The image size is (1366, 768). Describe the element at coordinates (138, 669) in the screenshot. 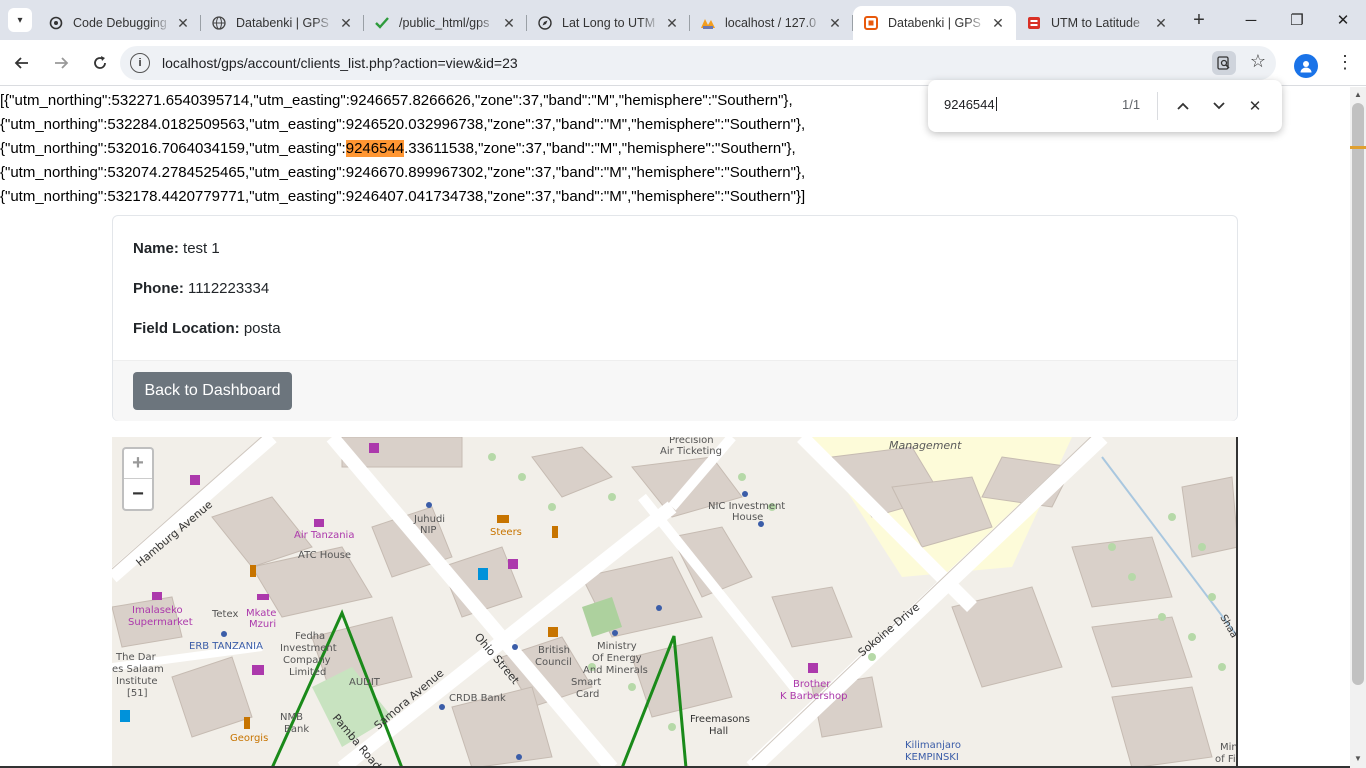

I see `map-label: es Salaam` at that location.